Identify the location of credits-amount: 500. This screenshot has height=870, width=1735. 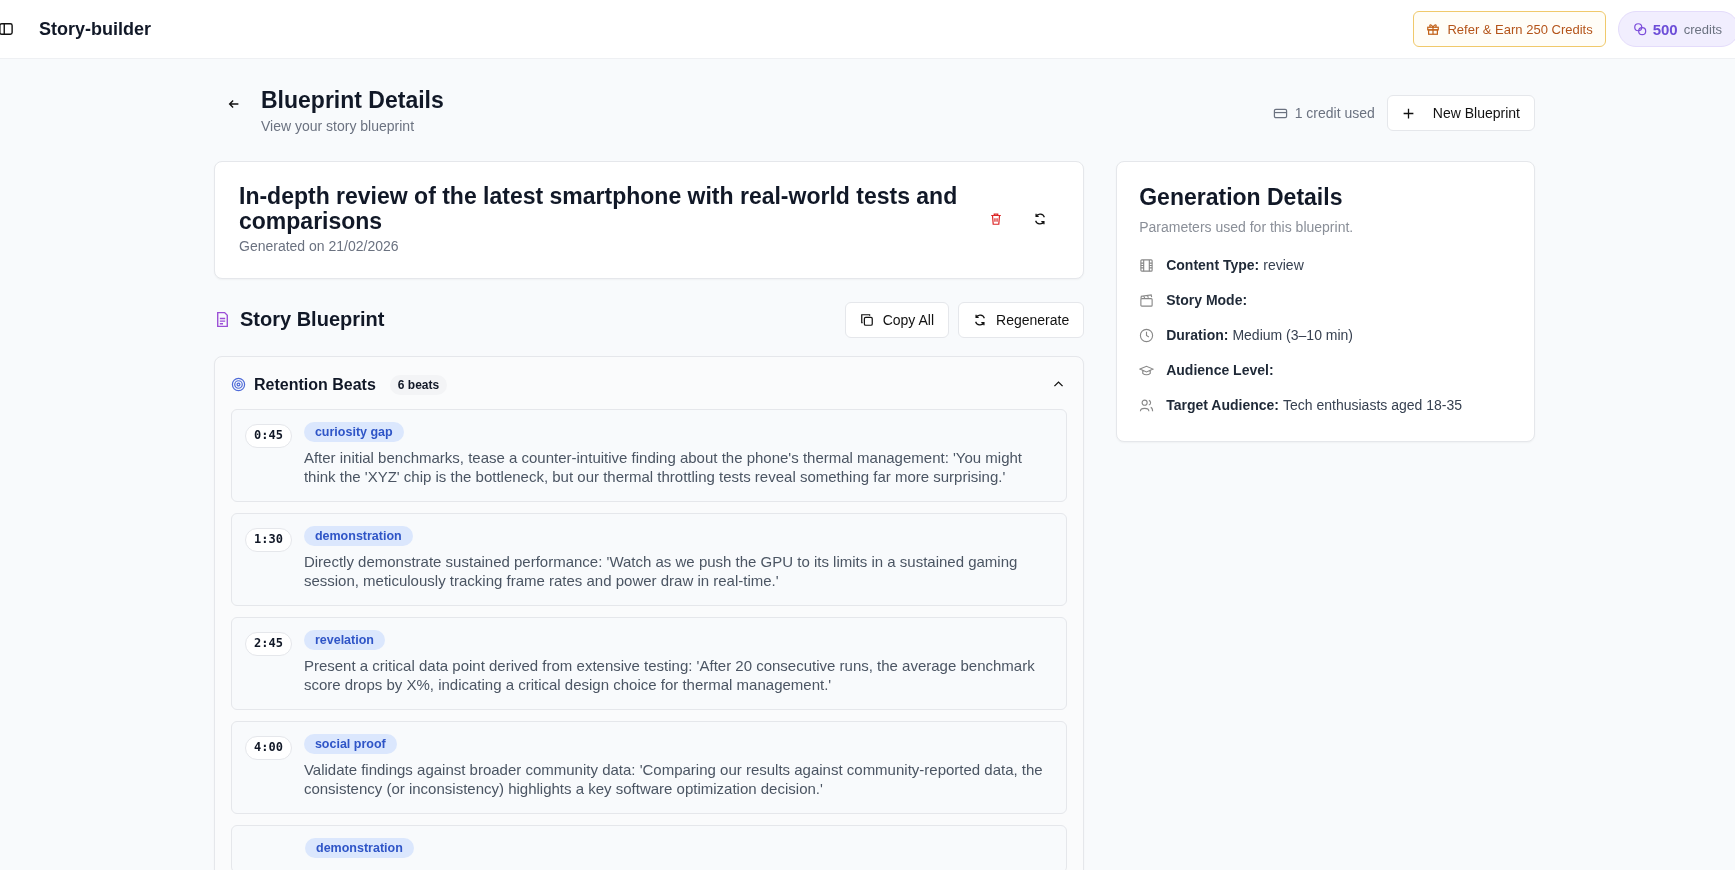
(1665, 29).